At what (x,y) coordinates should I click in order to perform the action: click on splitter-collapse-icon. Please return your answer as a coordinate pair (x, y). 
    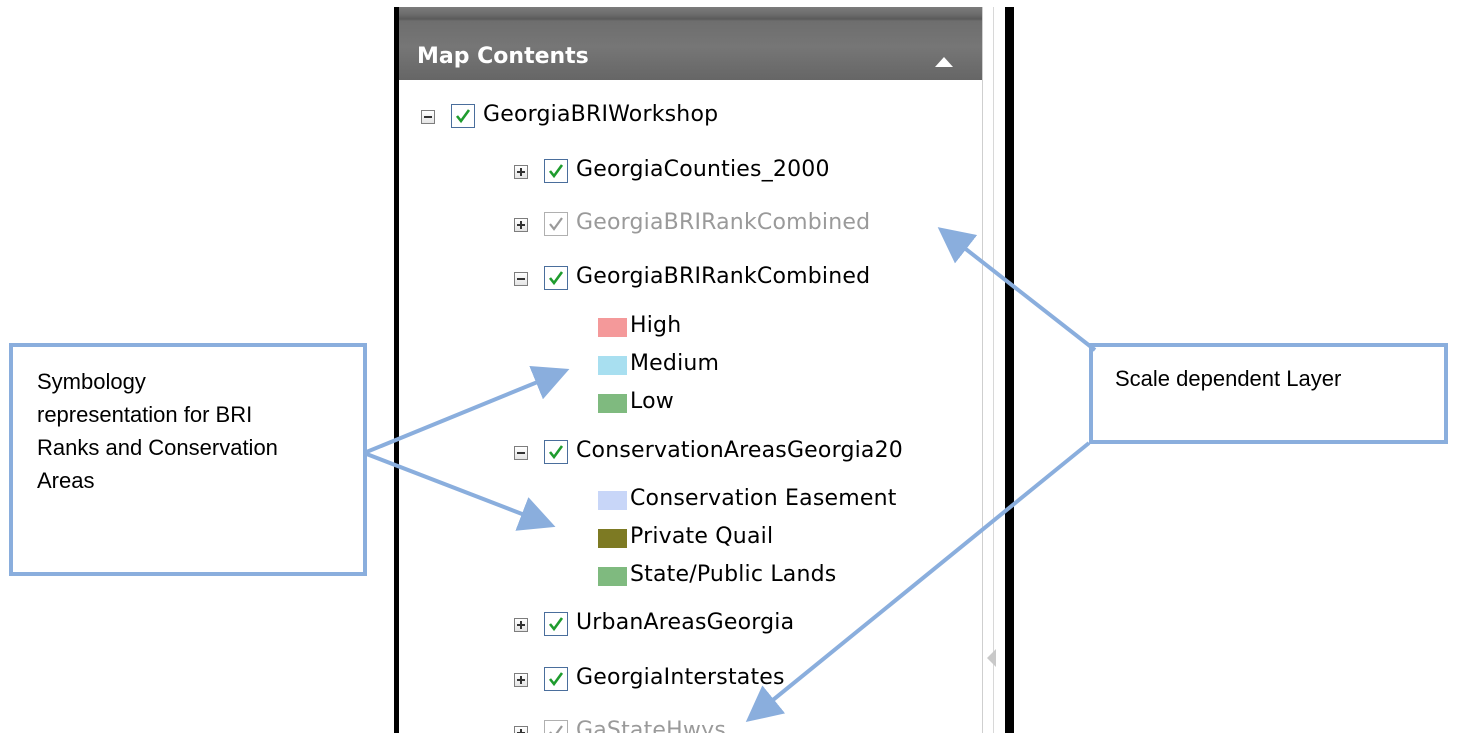
    Looking at the image, I should click on (991, 658).